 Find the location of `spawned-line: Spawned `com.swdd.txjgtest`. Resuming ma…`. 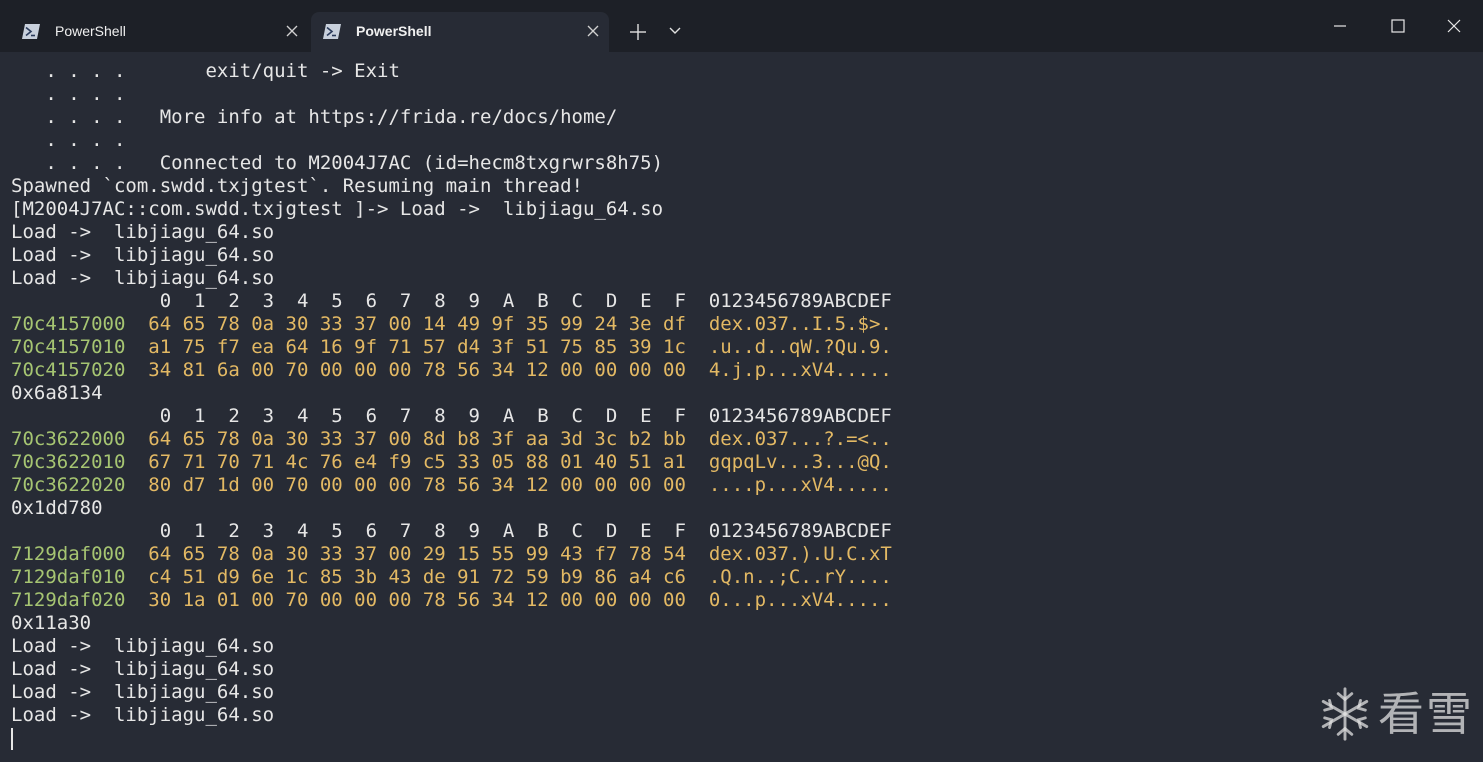

spawned-line: Spawned `com.swdd.txjgtest`. Resuming ma… is located at coordinates (736, 186).